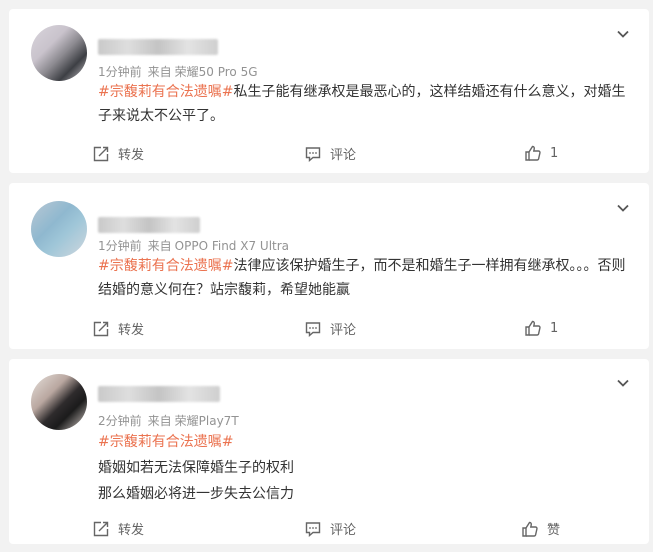  Describe the element at coordinates (232, 246) in the screenshot. I see `device-name: OPPO Find X7 Ultra` at that location.